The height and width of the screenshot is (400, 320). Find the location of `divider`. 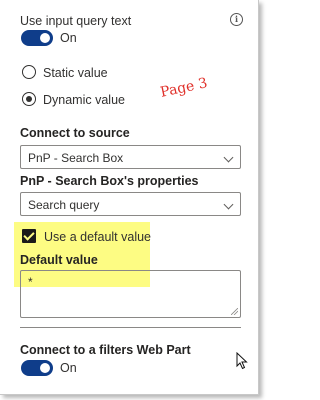

divider is located at coordinates (130, 327).